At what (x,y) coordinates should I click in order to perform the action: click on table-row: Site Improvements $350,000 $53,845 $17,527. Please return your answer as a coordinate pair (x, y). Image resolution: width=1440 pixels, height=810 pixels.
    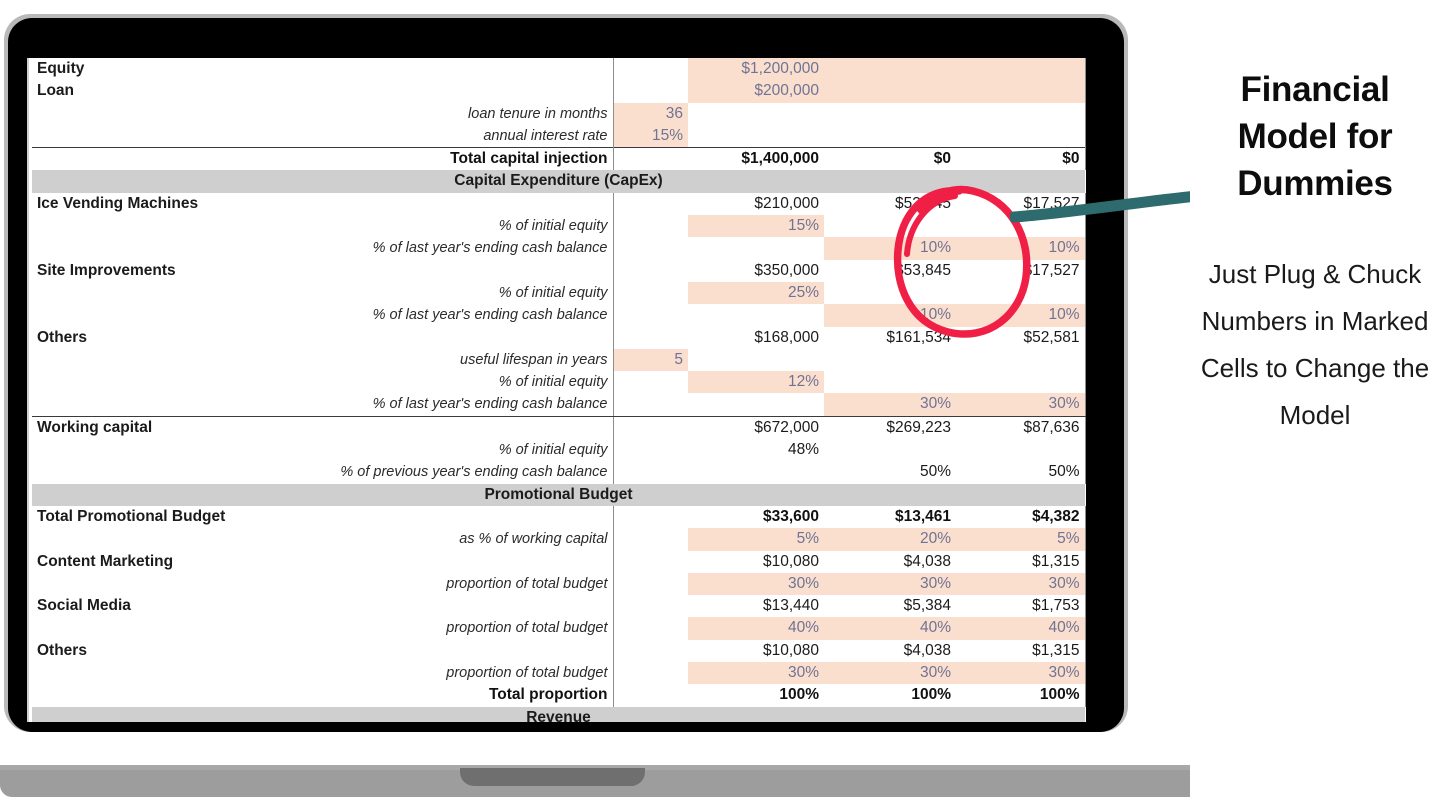
    Looking at the image, I should click on (559, 270).